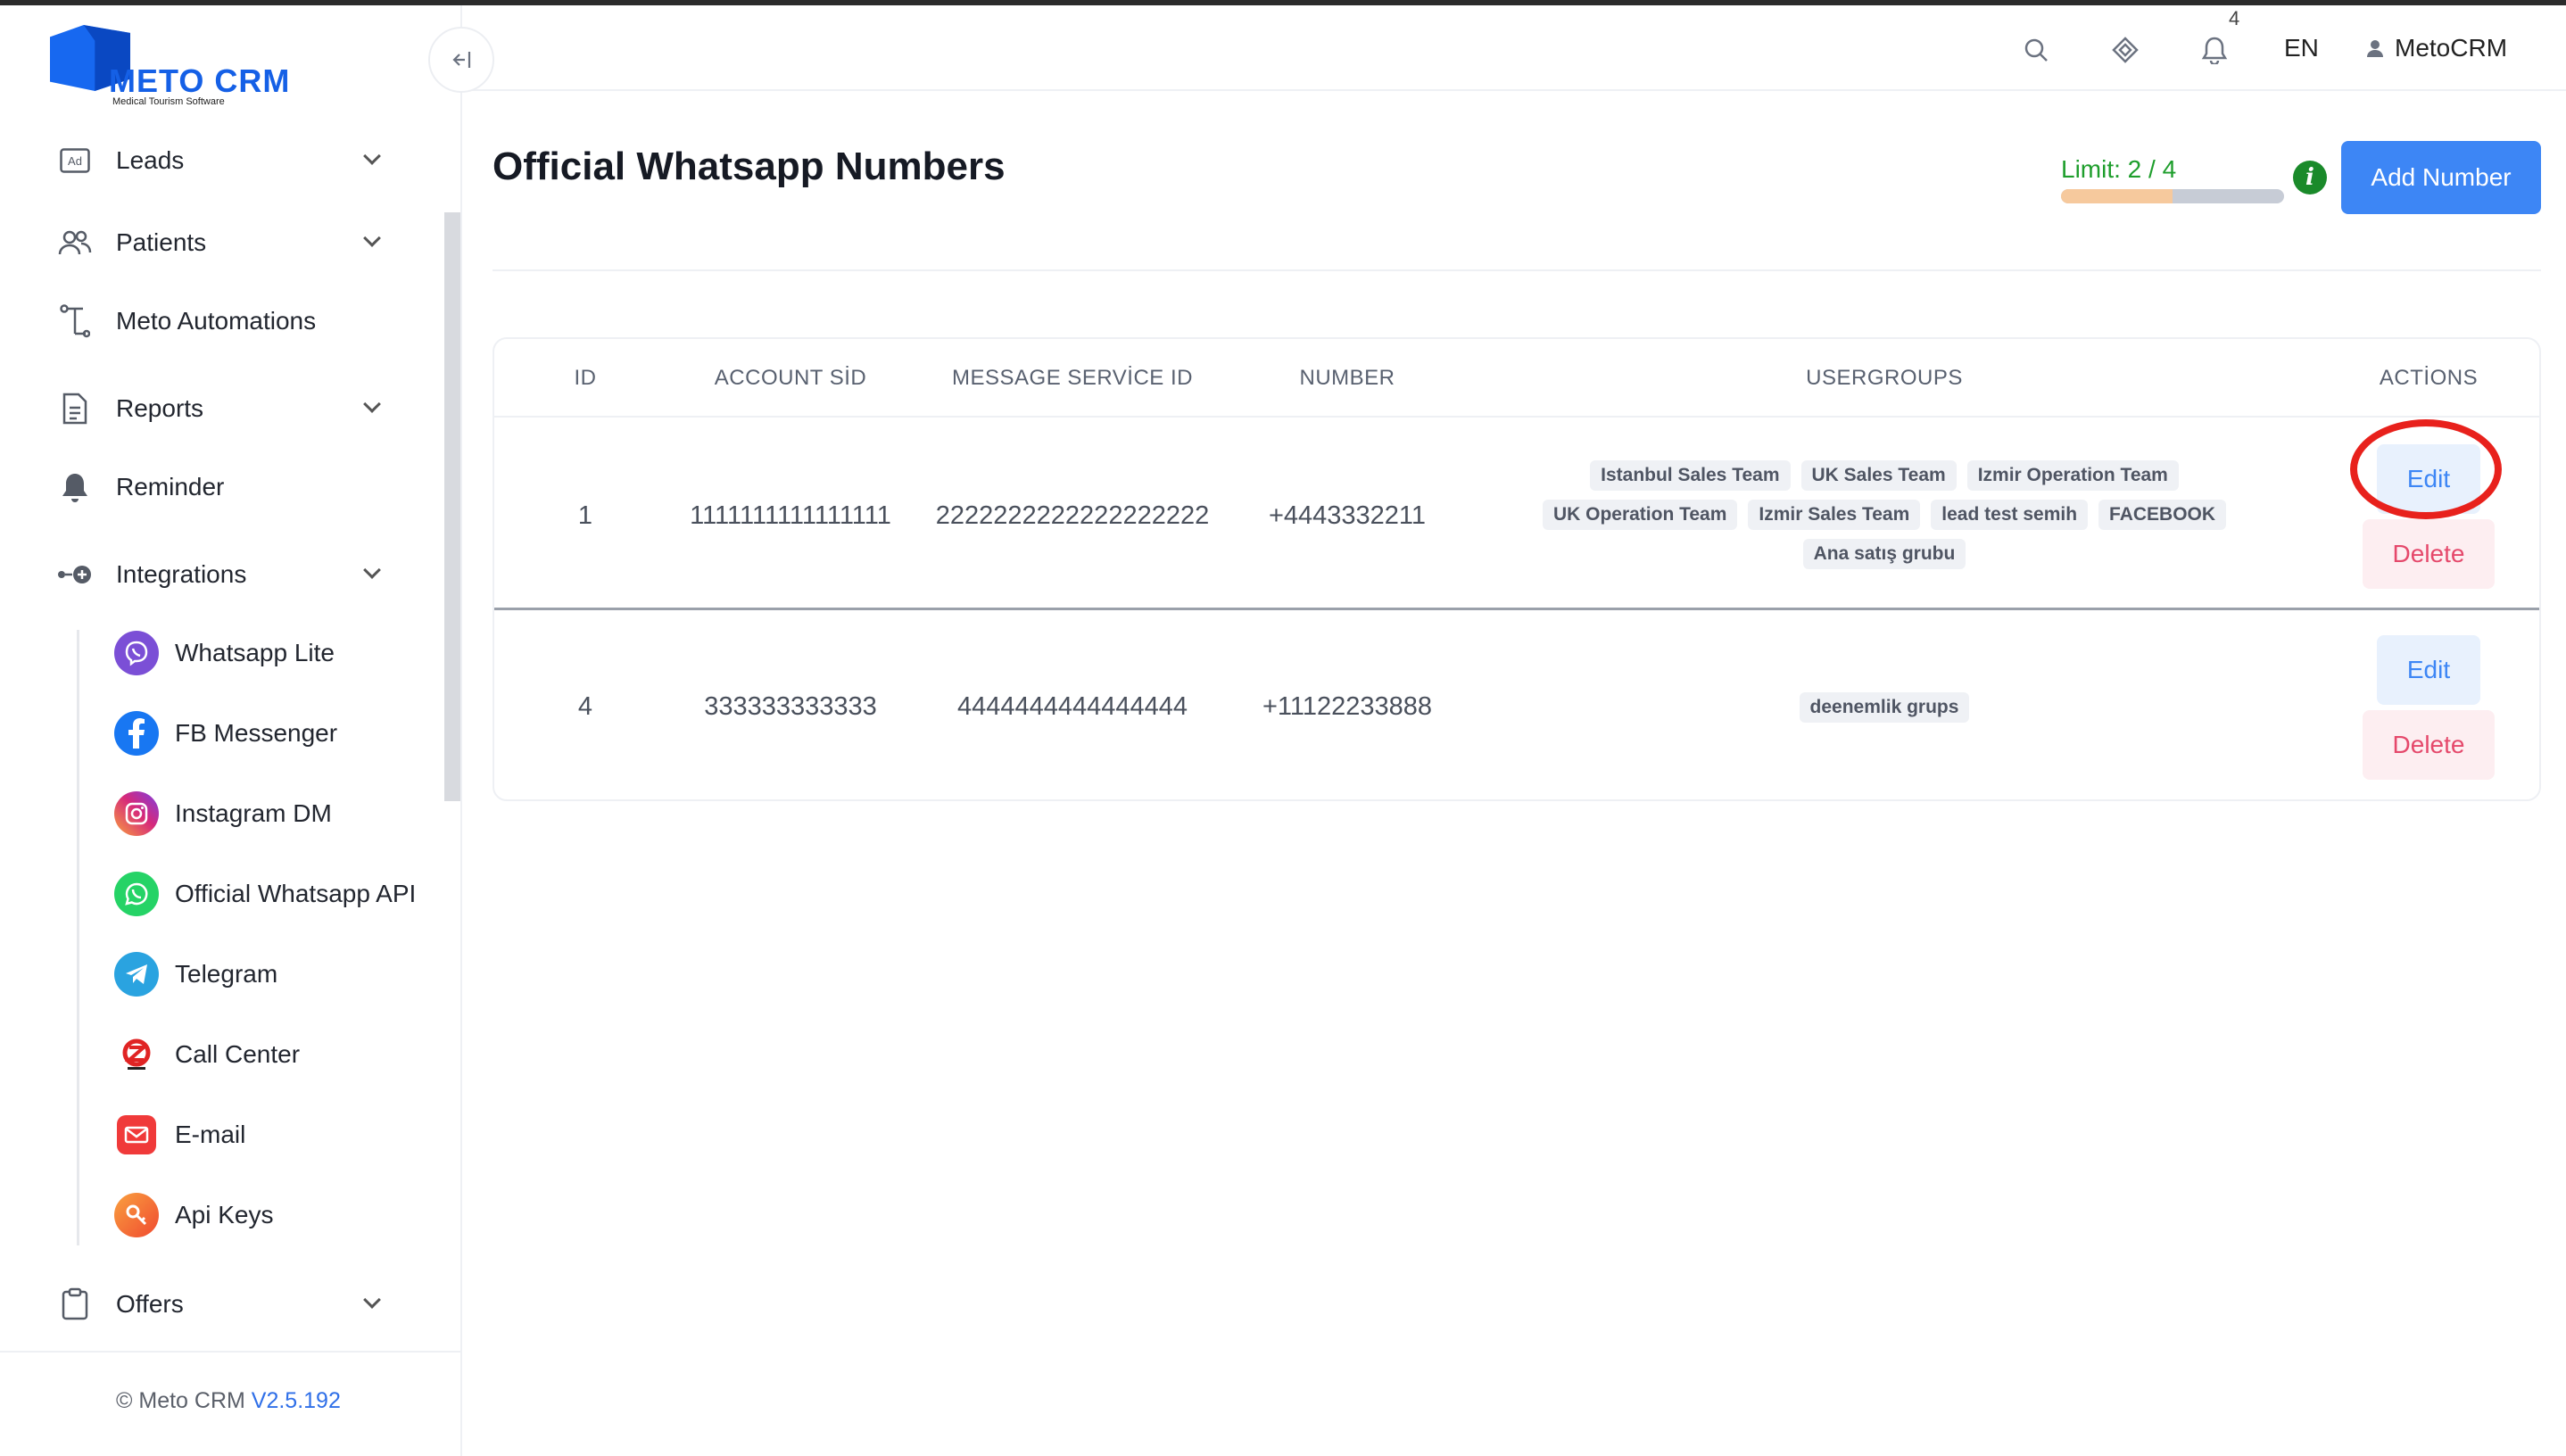  What do you see at coordinates (78, 938) in the screenshot?
I see `submenu-guide-line` at bounding box center [78, 938].